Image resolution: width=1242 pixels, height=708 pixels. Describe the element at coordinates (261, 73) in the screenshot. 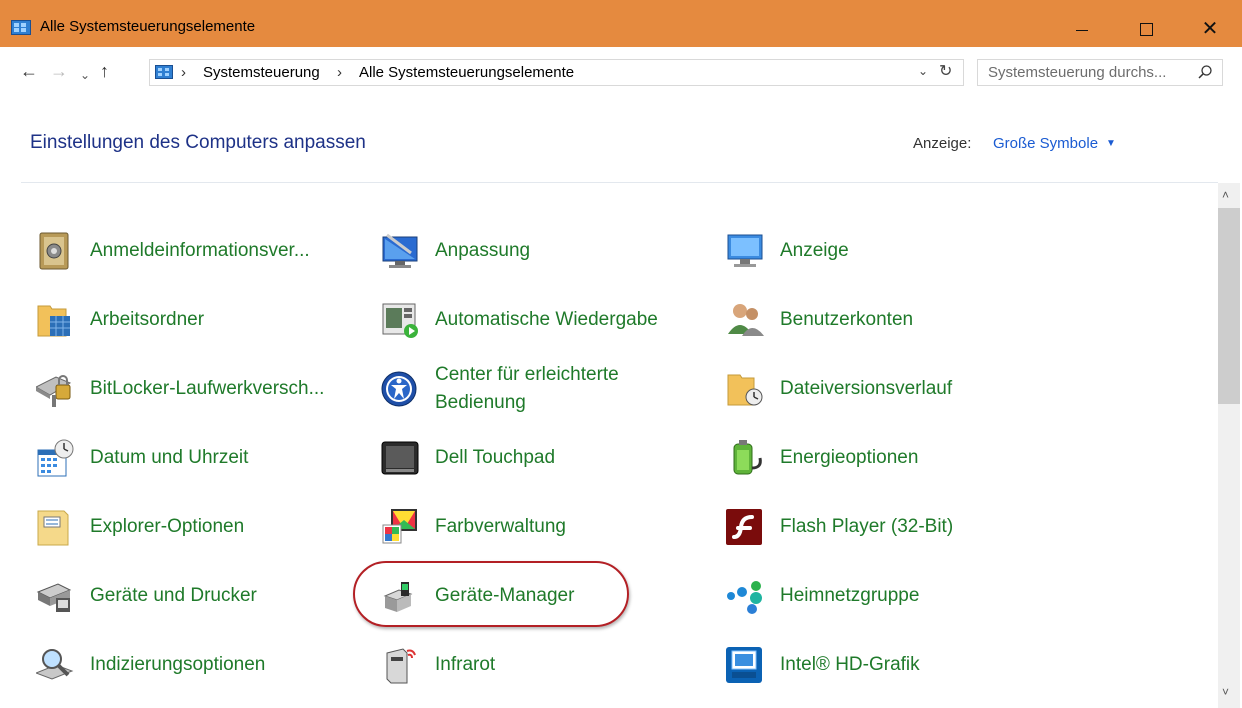

I see `breadcrumb-systemsteuerung: Systemsteuerung` at that location.